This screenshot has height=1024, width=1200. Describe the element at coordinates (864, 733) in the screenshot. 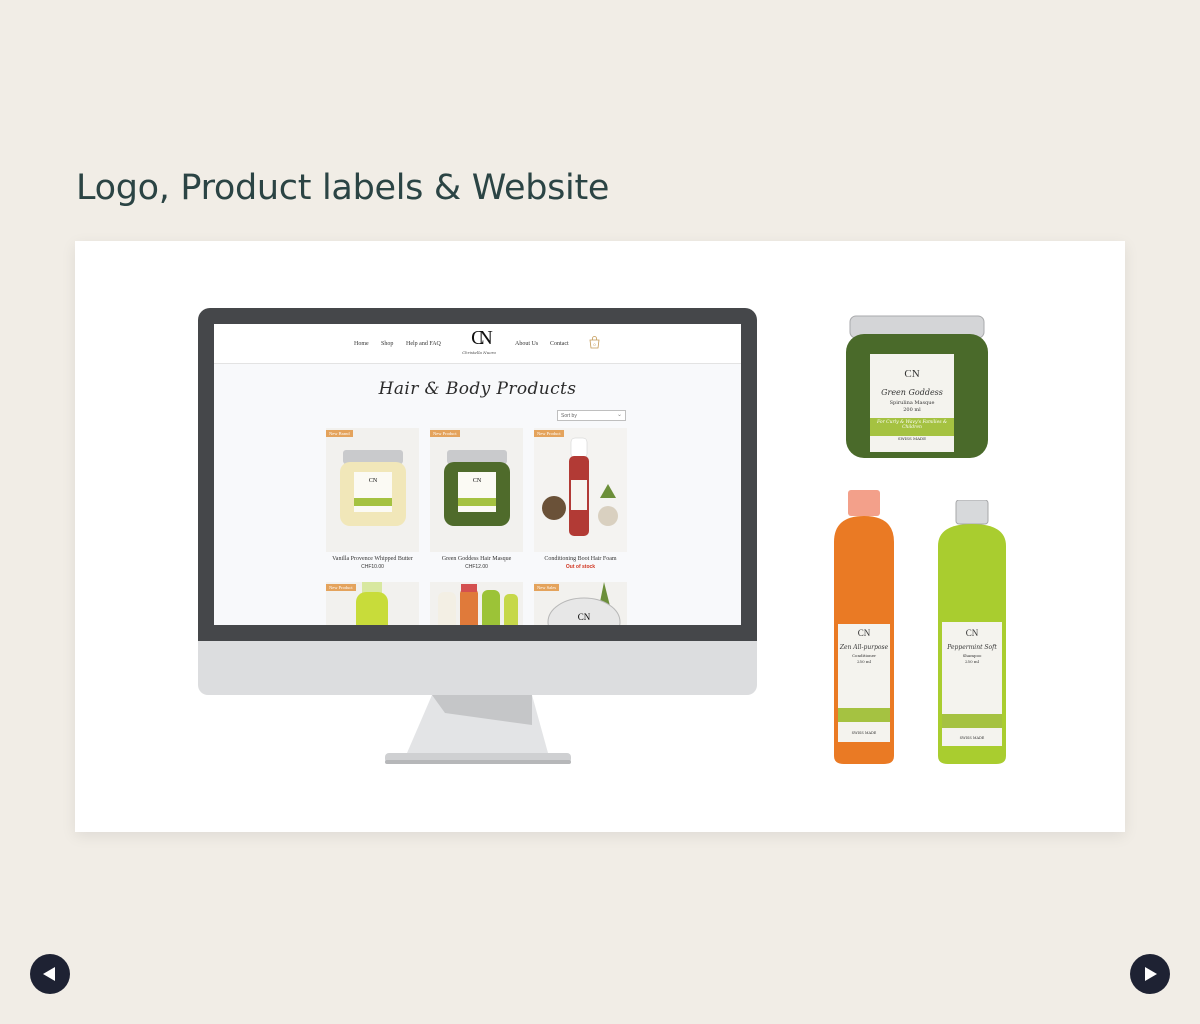

I see `orange-label-footer: SWISS MADE` at that location.